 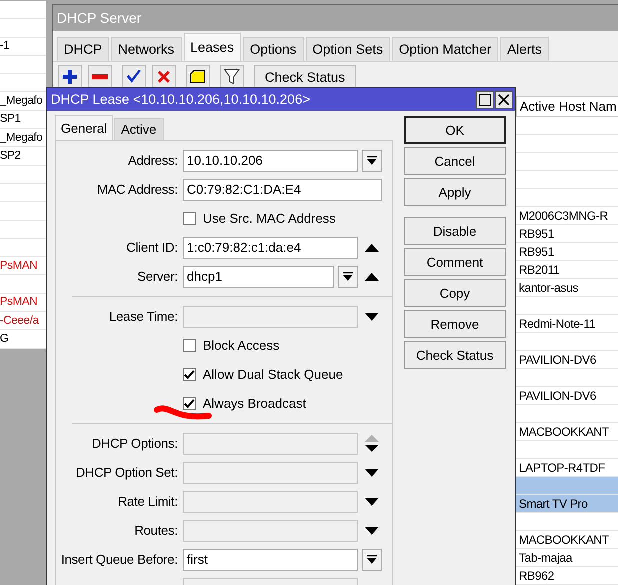 I want to click on maximize-button, so click(x=485, y=99).